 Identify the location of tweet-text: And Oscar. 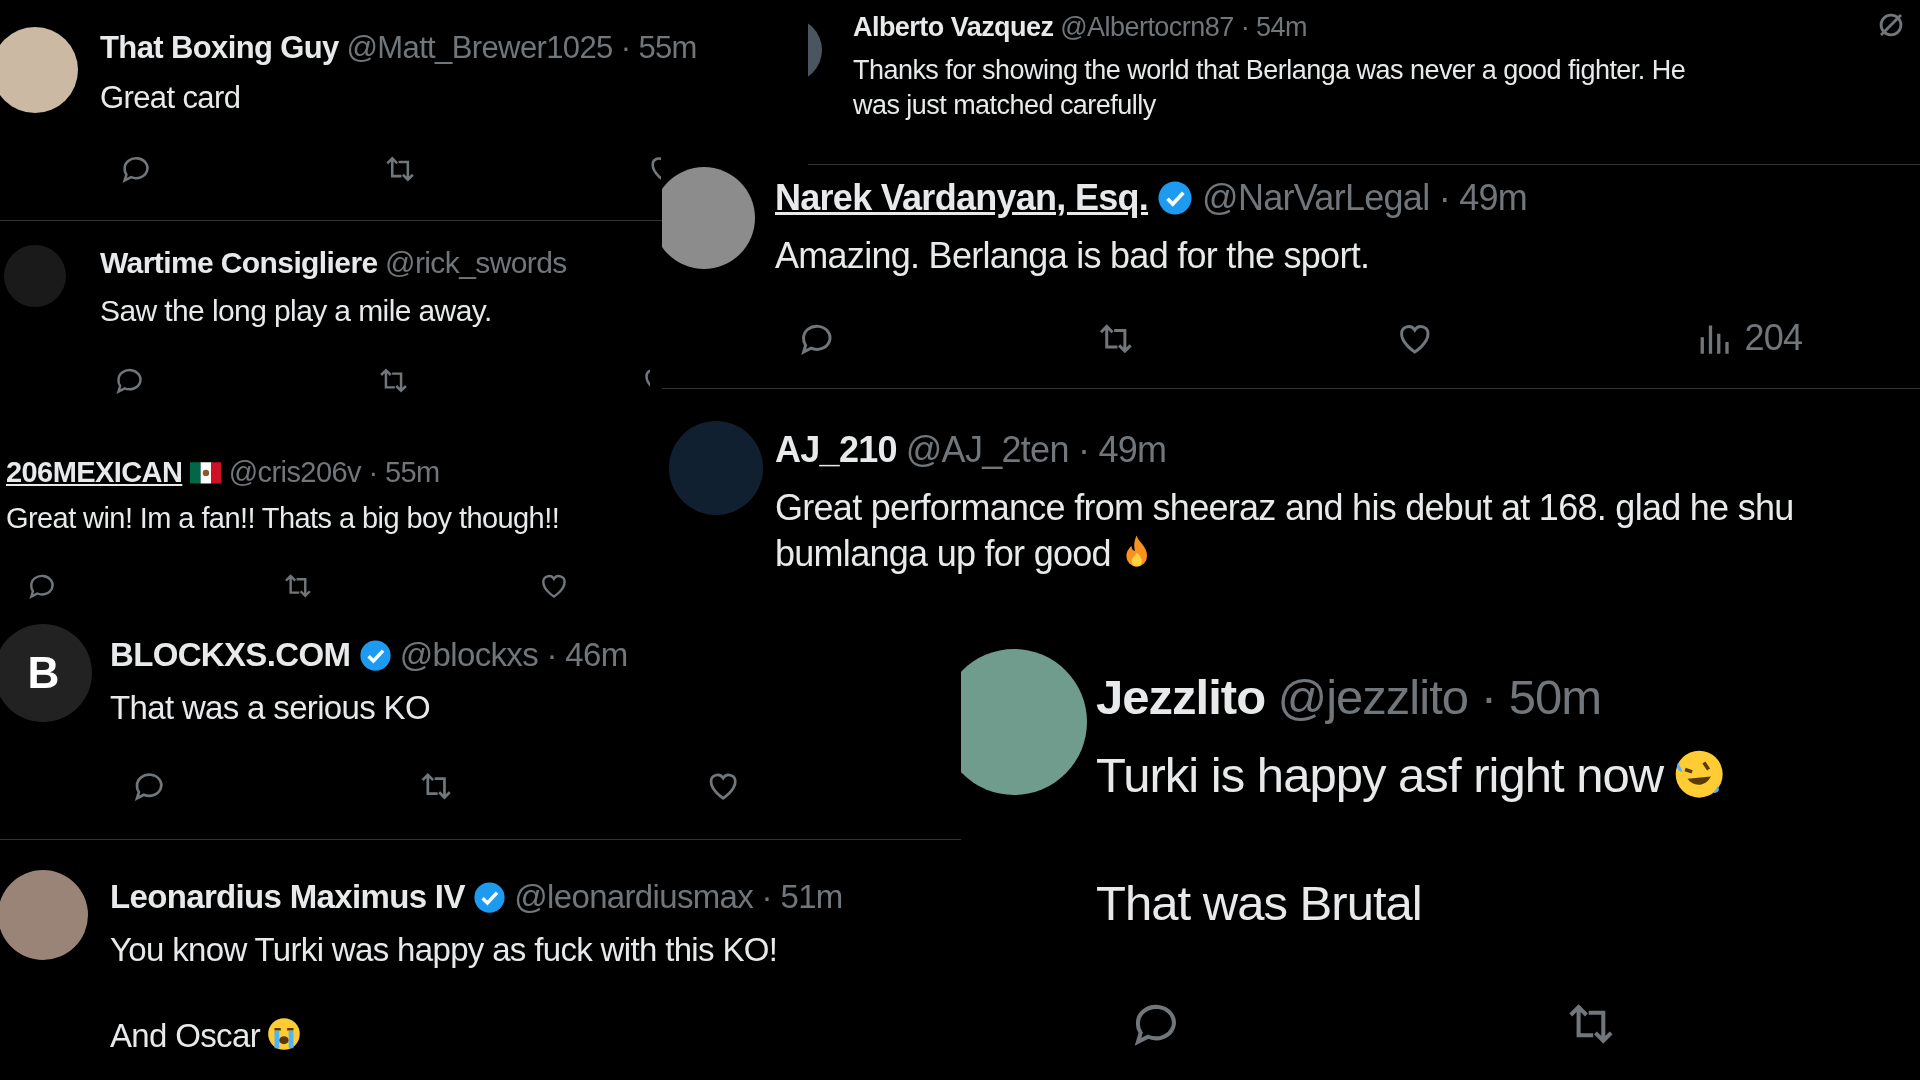
(185, 1035).